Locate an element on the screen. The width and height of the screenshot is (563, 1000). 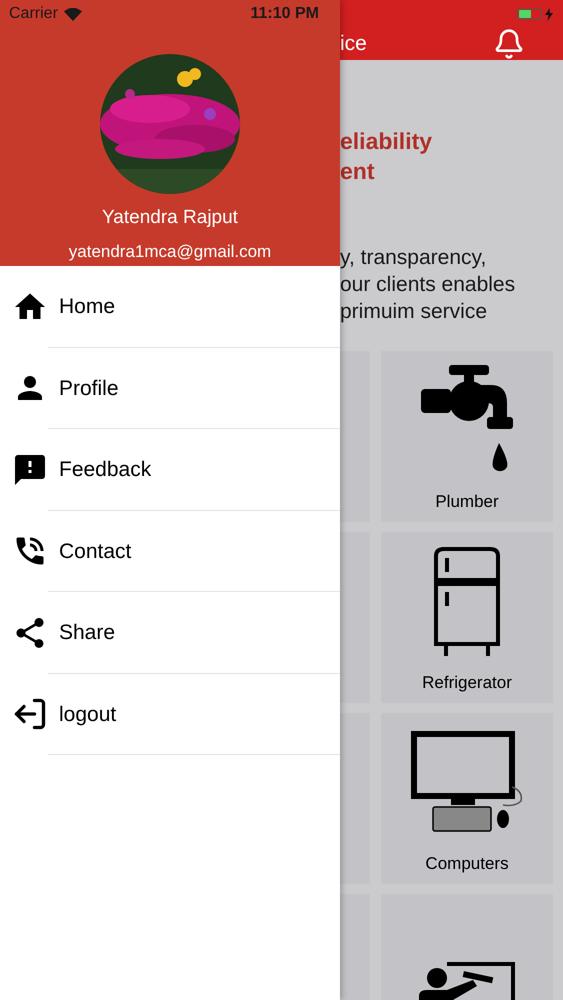
service-tile: Refrigerator is located at coordinates (467, 617).